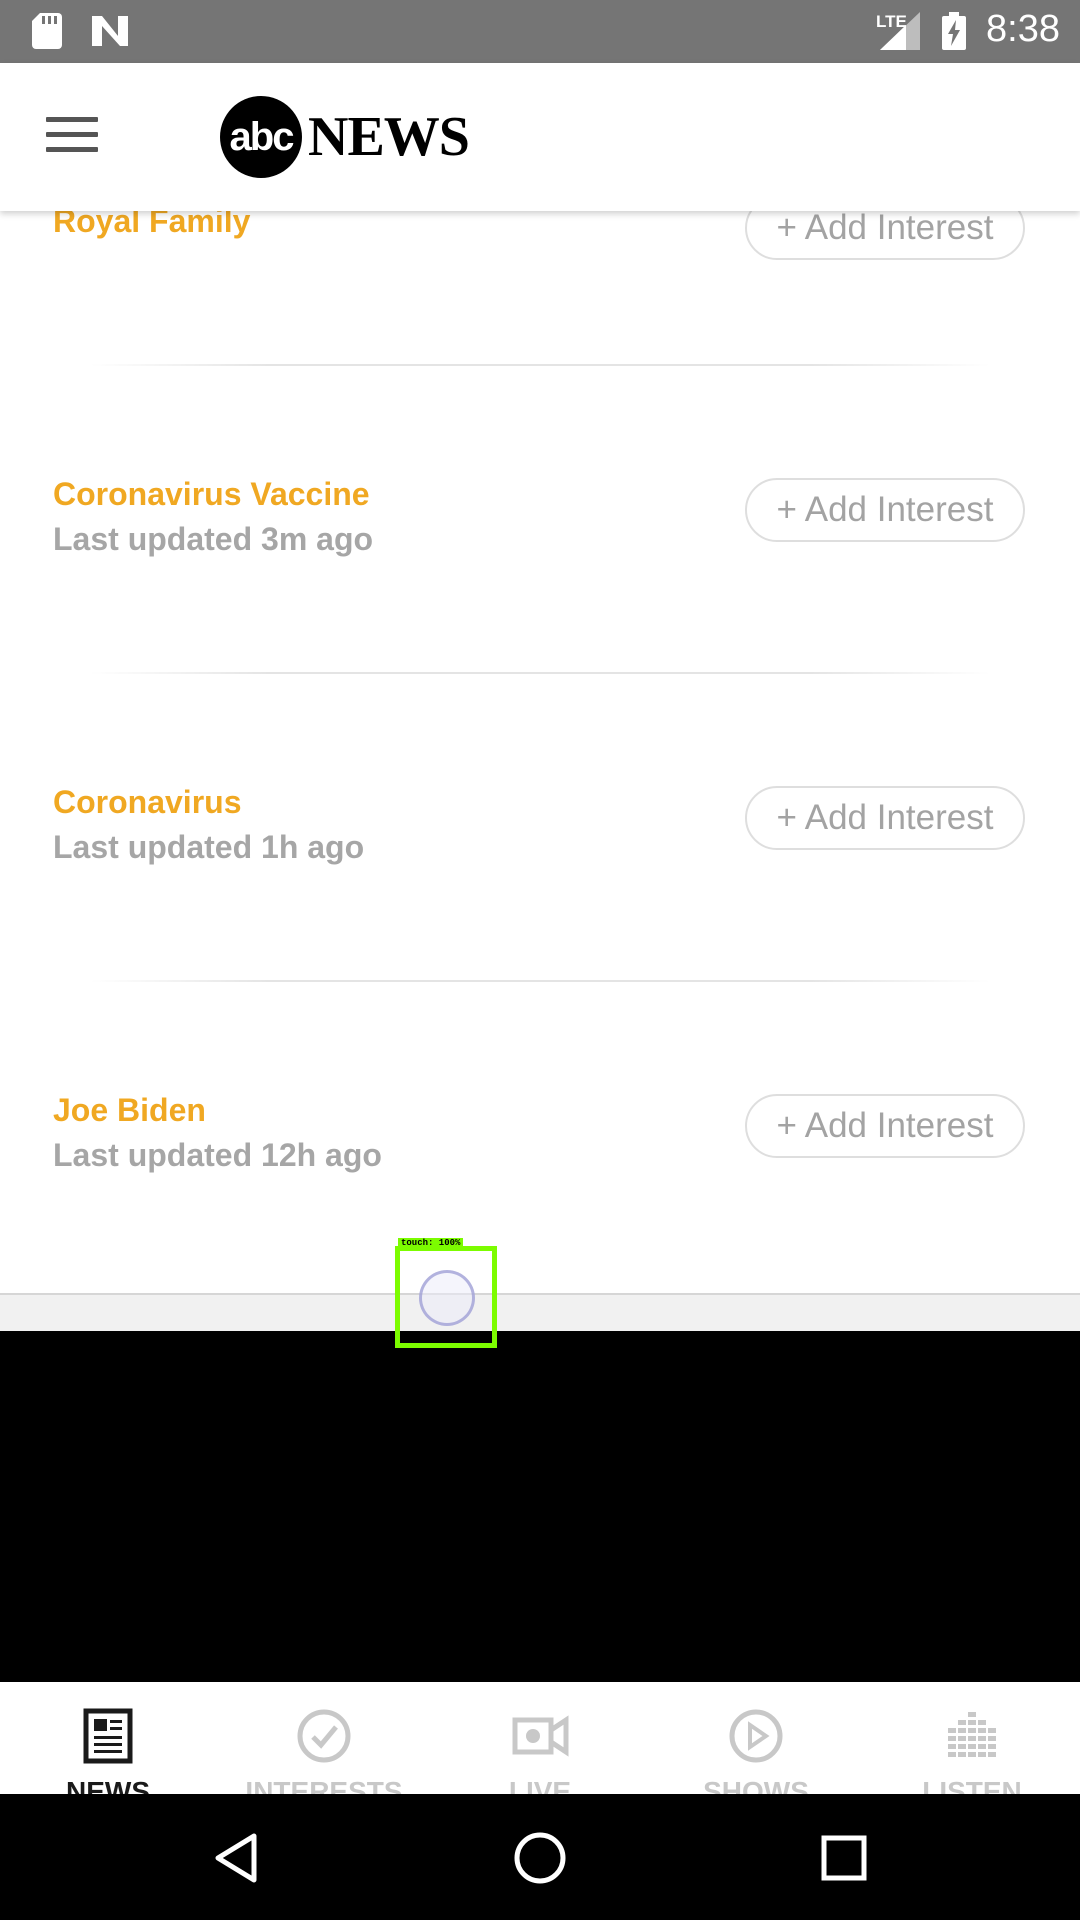 This screenshot has width=1080, height=1920. Describe the element at coordinates (213, 539) in the screenshot. I see `topic-last-updated: Last updated 3m ago` at that location.